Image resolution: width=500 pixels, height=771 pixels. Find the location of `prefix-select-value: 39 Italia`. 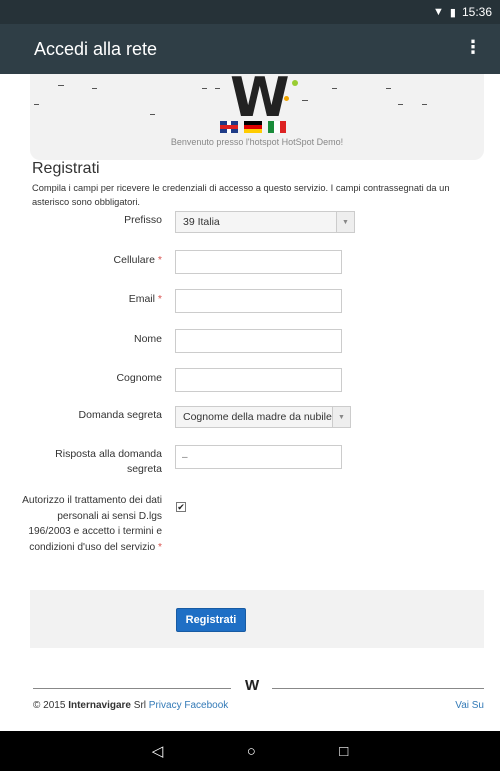

prefix-select-value: 39 Italia is located at coordinates (201, 222).